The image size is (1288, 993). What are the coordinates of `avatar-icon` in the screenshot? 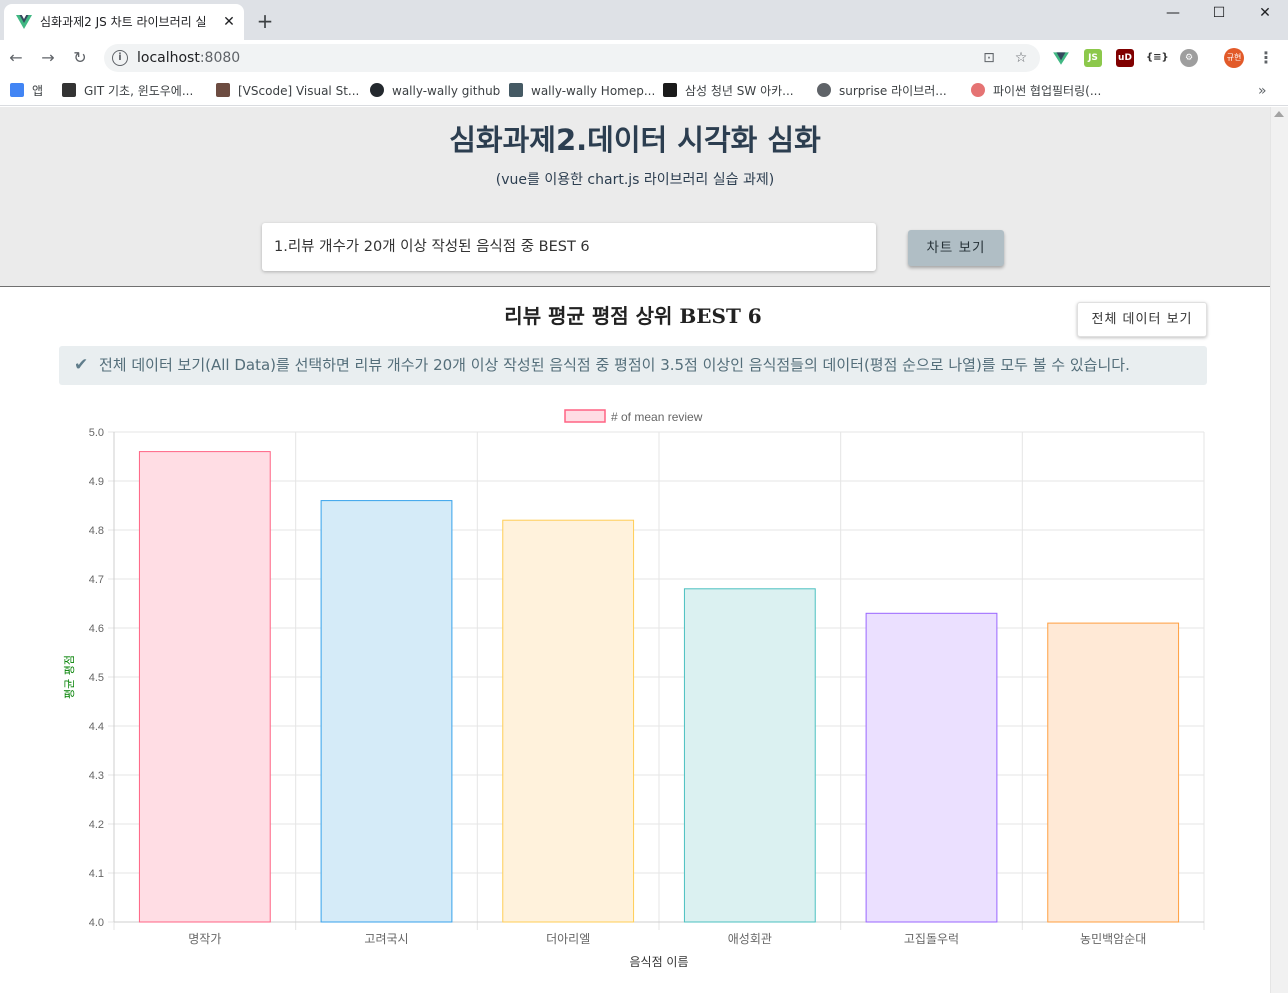 It's located at (978, 90).